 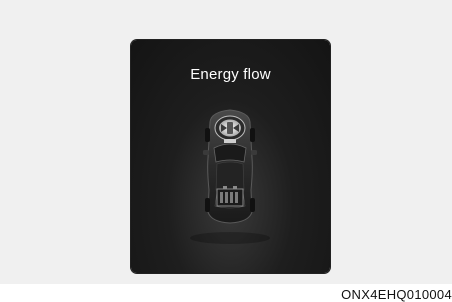 I want to click on battery-icon, so click(x=230, y=196).